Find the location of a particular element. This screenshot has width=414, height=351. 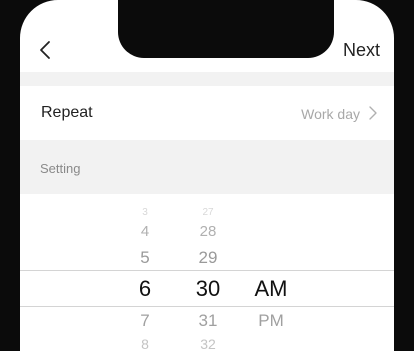

chevron-left-icon is located at coordinates (45, 50).